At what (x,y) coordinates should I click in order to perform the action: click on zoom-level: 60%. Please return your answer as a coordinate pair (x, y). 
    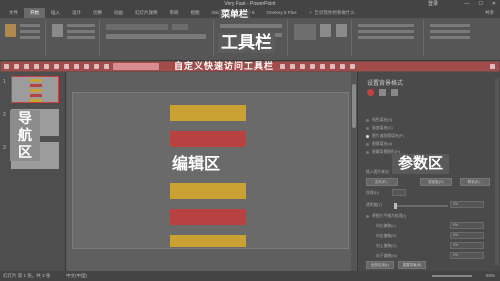
    Looking at the image, I should click on (490, 276).